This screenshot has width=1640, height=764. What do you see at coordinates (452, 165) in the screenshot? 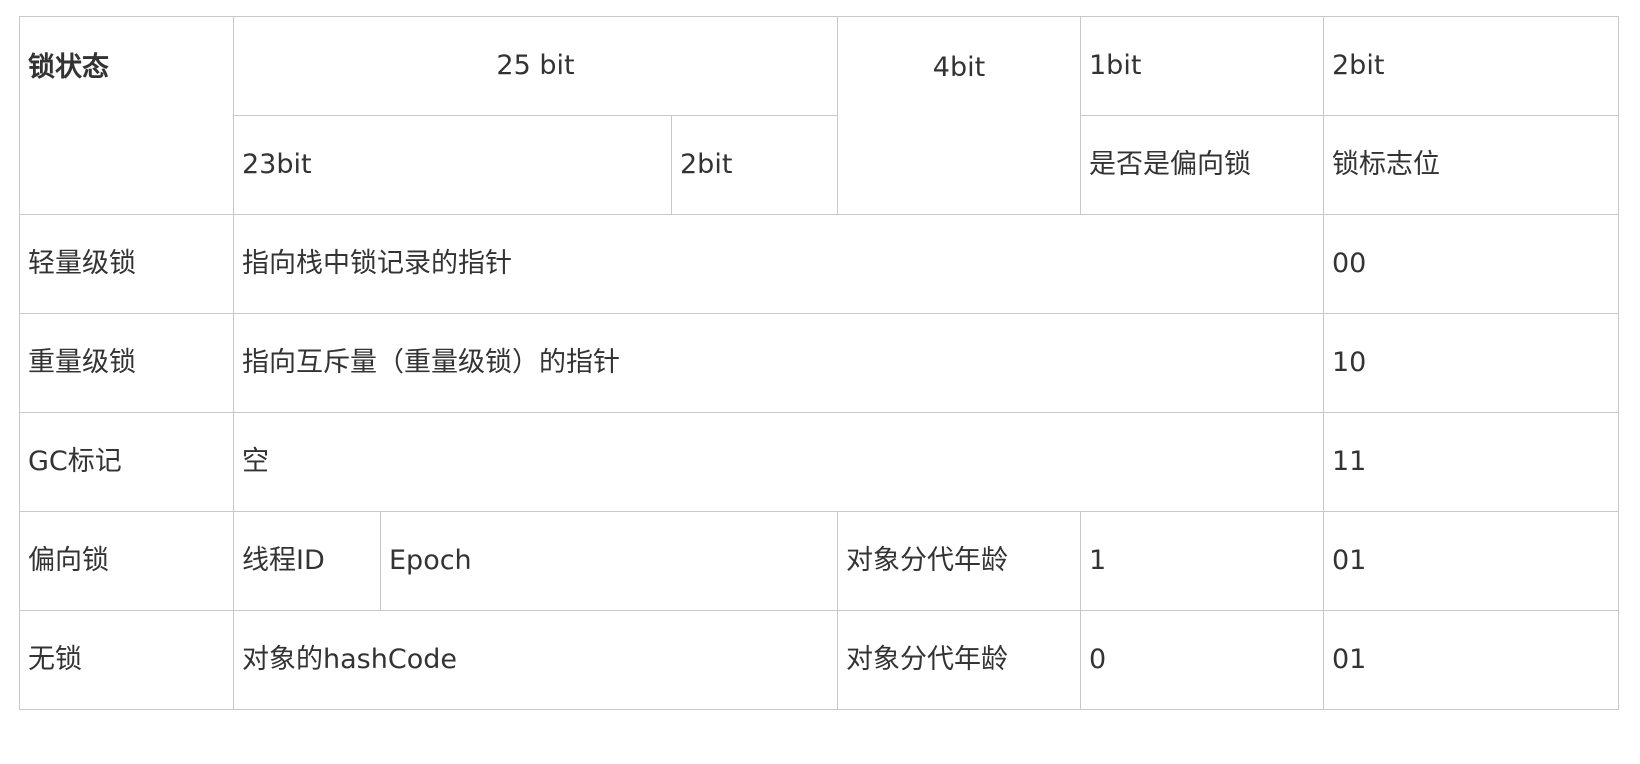
I see `header-23bit: 23bit` at bounding box center [452, 165].